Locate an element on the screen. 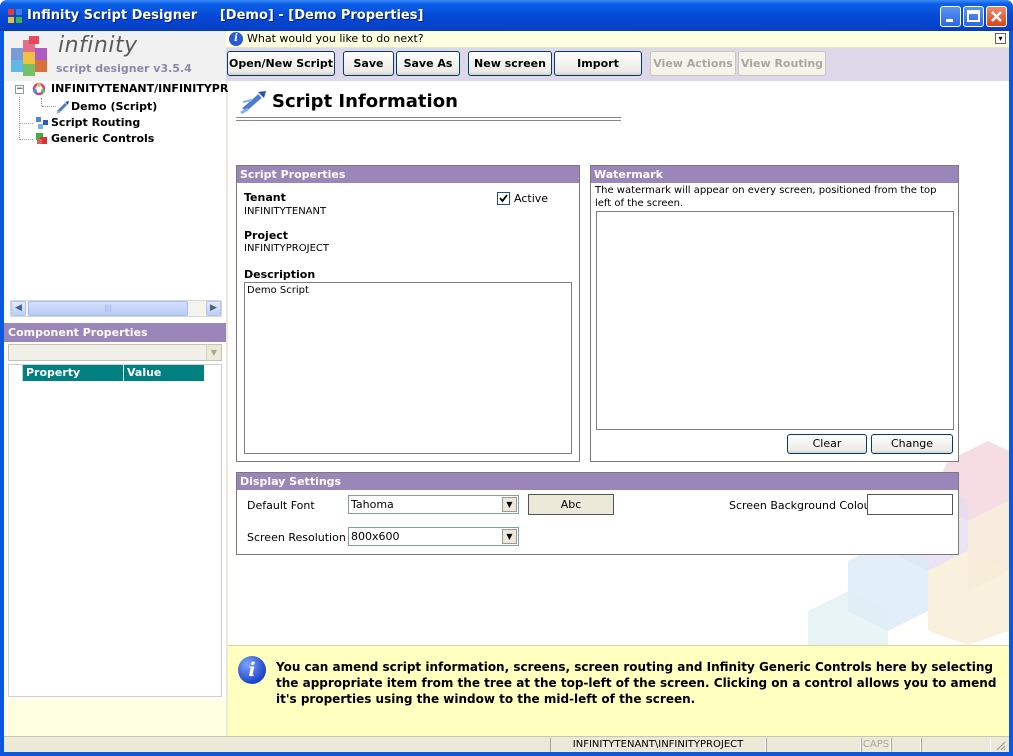 Image resolution: width=1013 pixels, height=756 pixels. question-bar: i What would you like to do next? ▾ is located at coordinates (617, 39).